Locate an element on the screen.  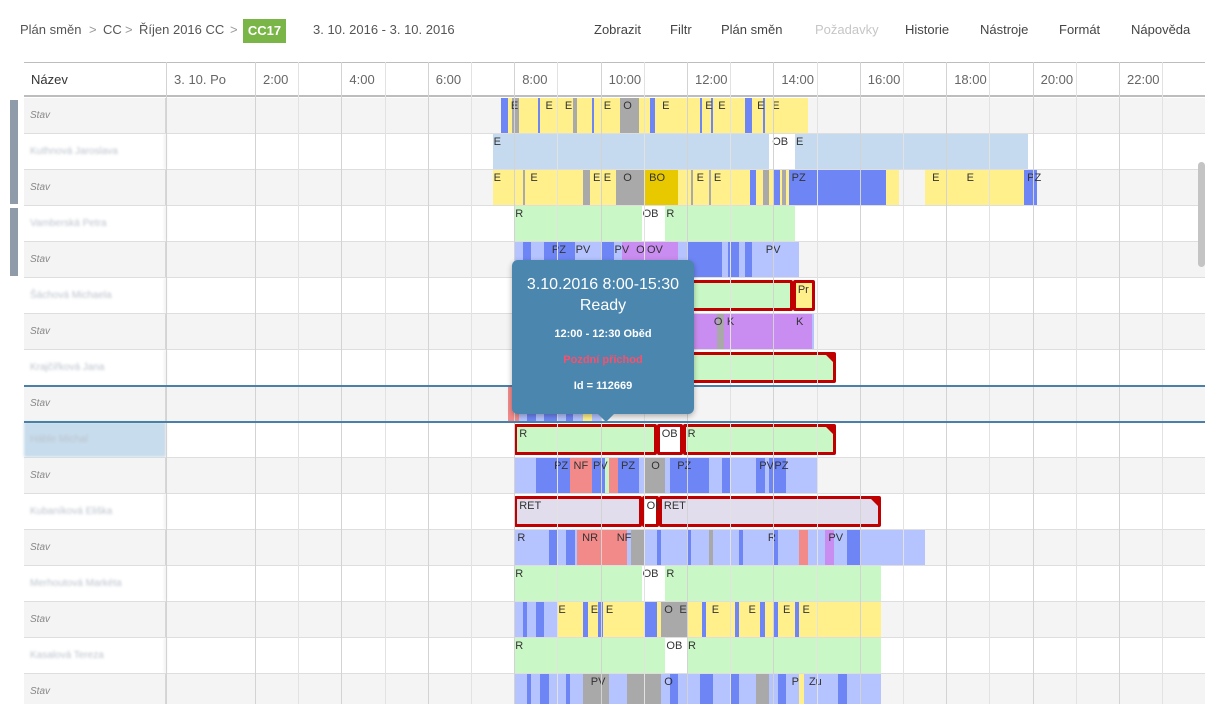
employee-name: Vamberská Petra is located at coordinates (95, 223).